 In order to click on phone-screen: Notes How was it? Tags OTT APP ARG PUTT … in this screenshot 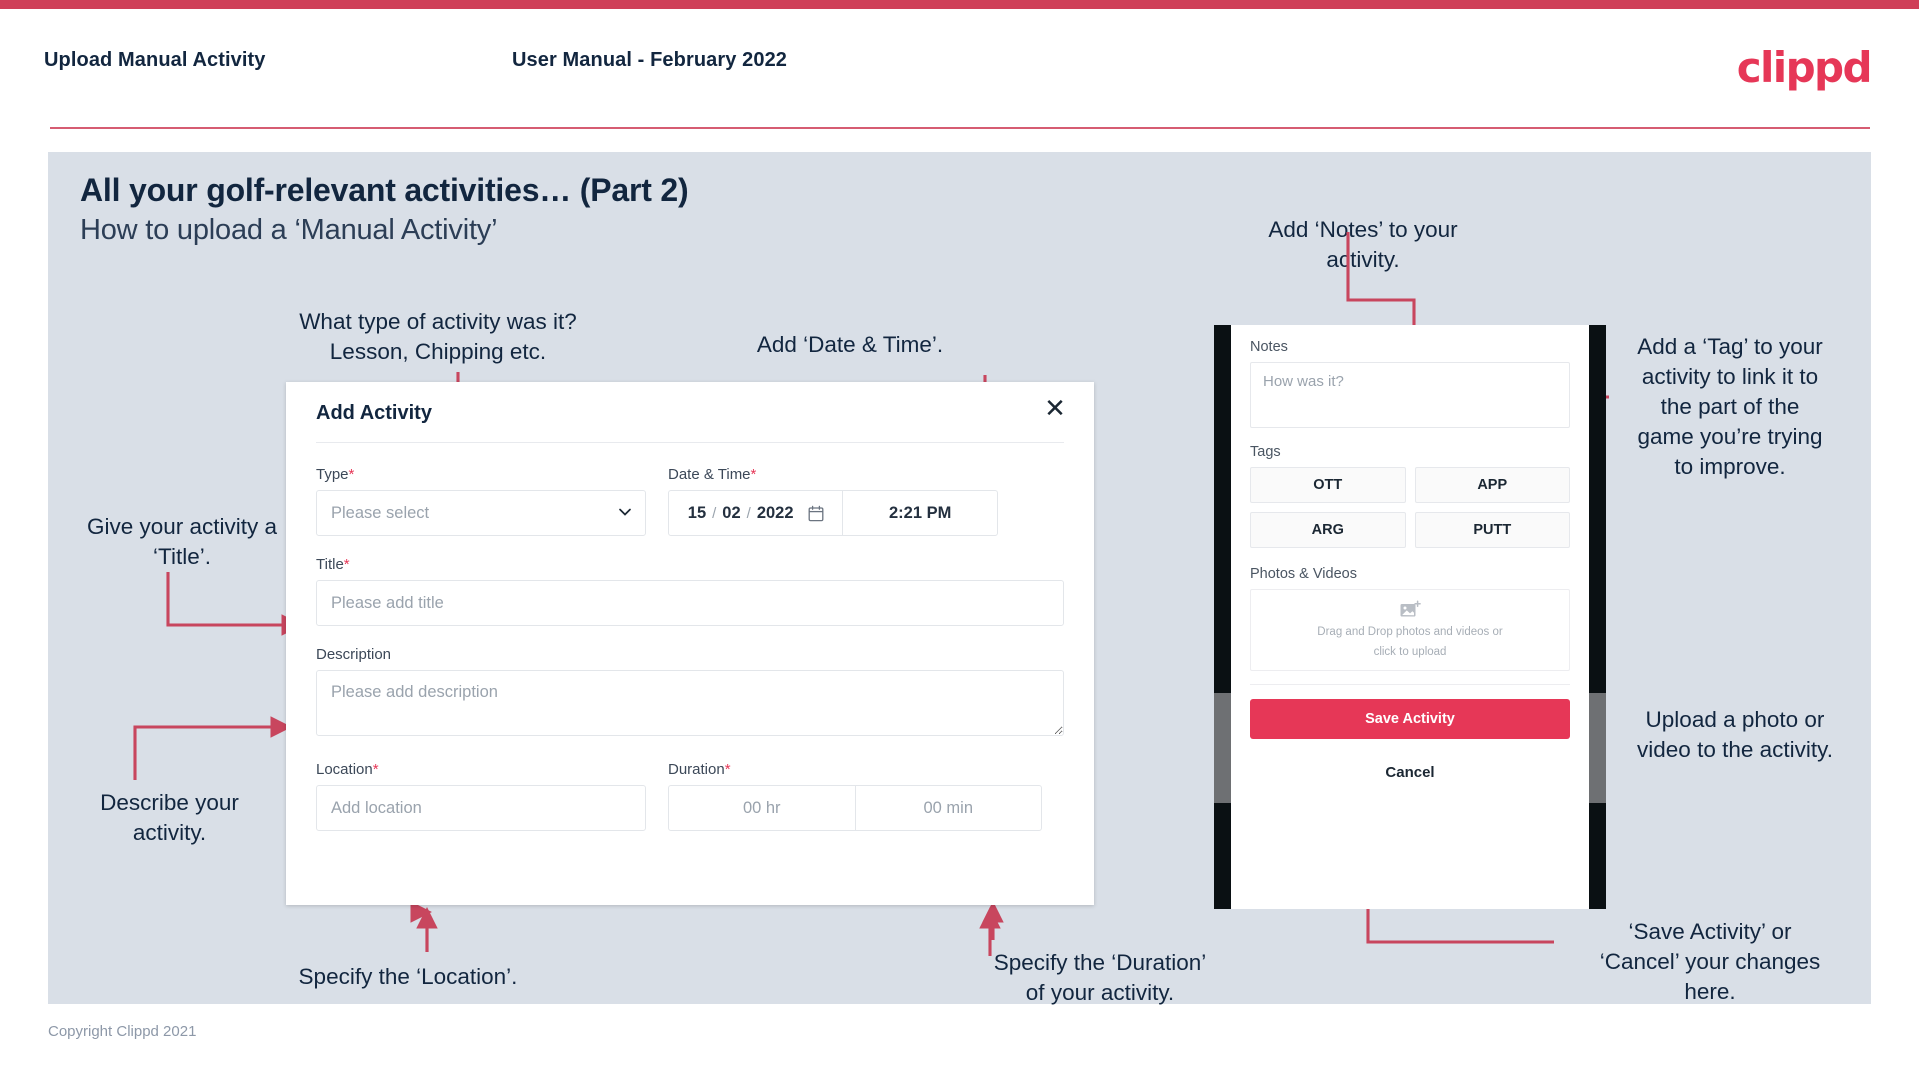, I will do `click(1410, 617)`.